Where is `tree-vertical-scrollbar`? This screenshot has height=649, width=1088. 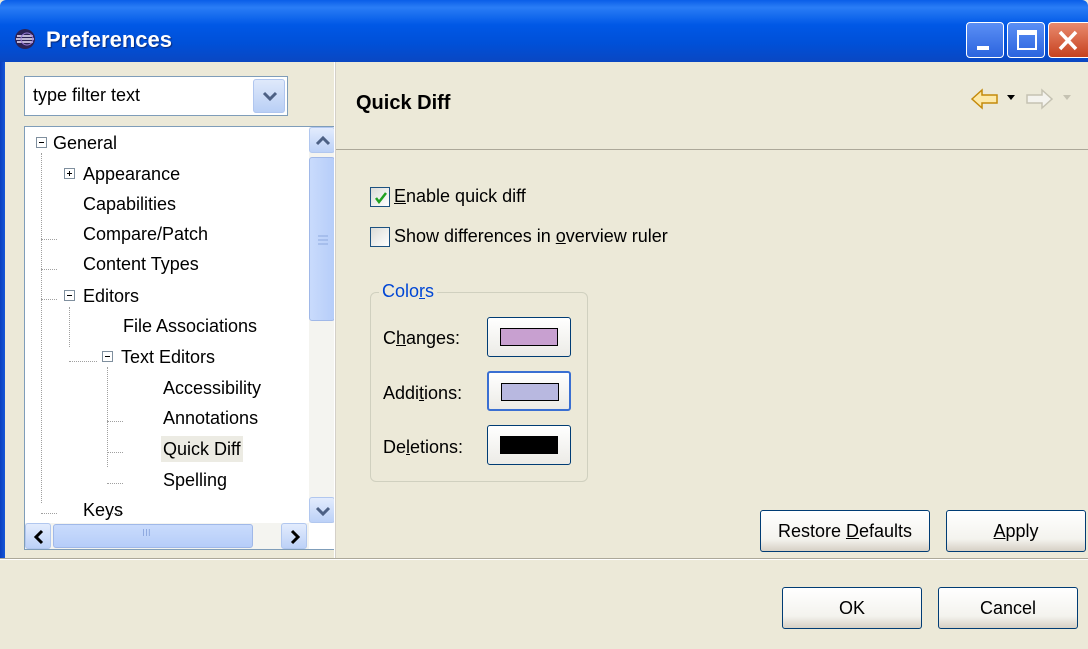
tree-vertical-scrollbar is located at coordinates (322, 325).